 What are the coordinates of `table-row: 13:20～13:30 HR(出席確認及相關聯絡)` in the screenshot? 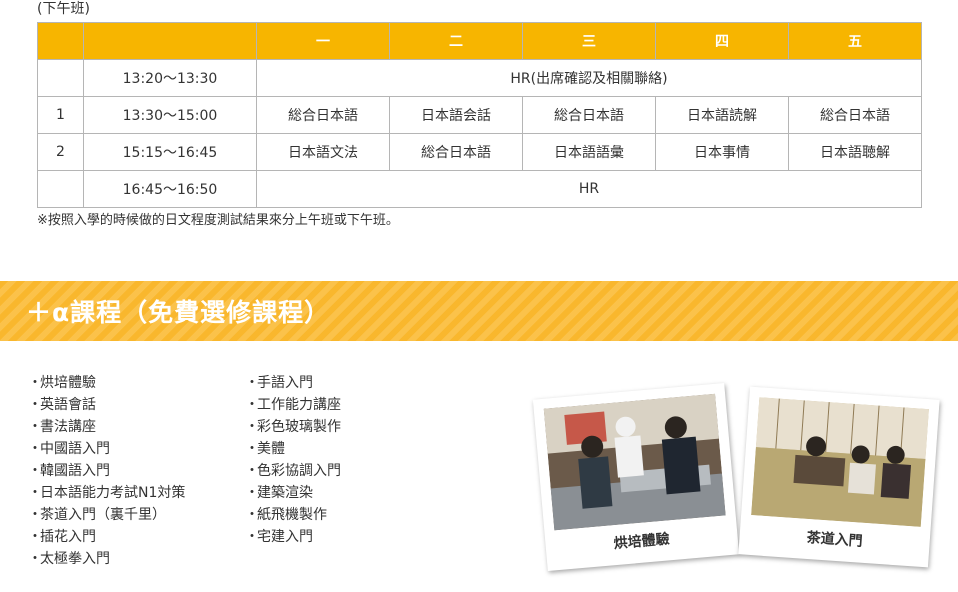 It's located at (479, 78).